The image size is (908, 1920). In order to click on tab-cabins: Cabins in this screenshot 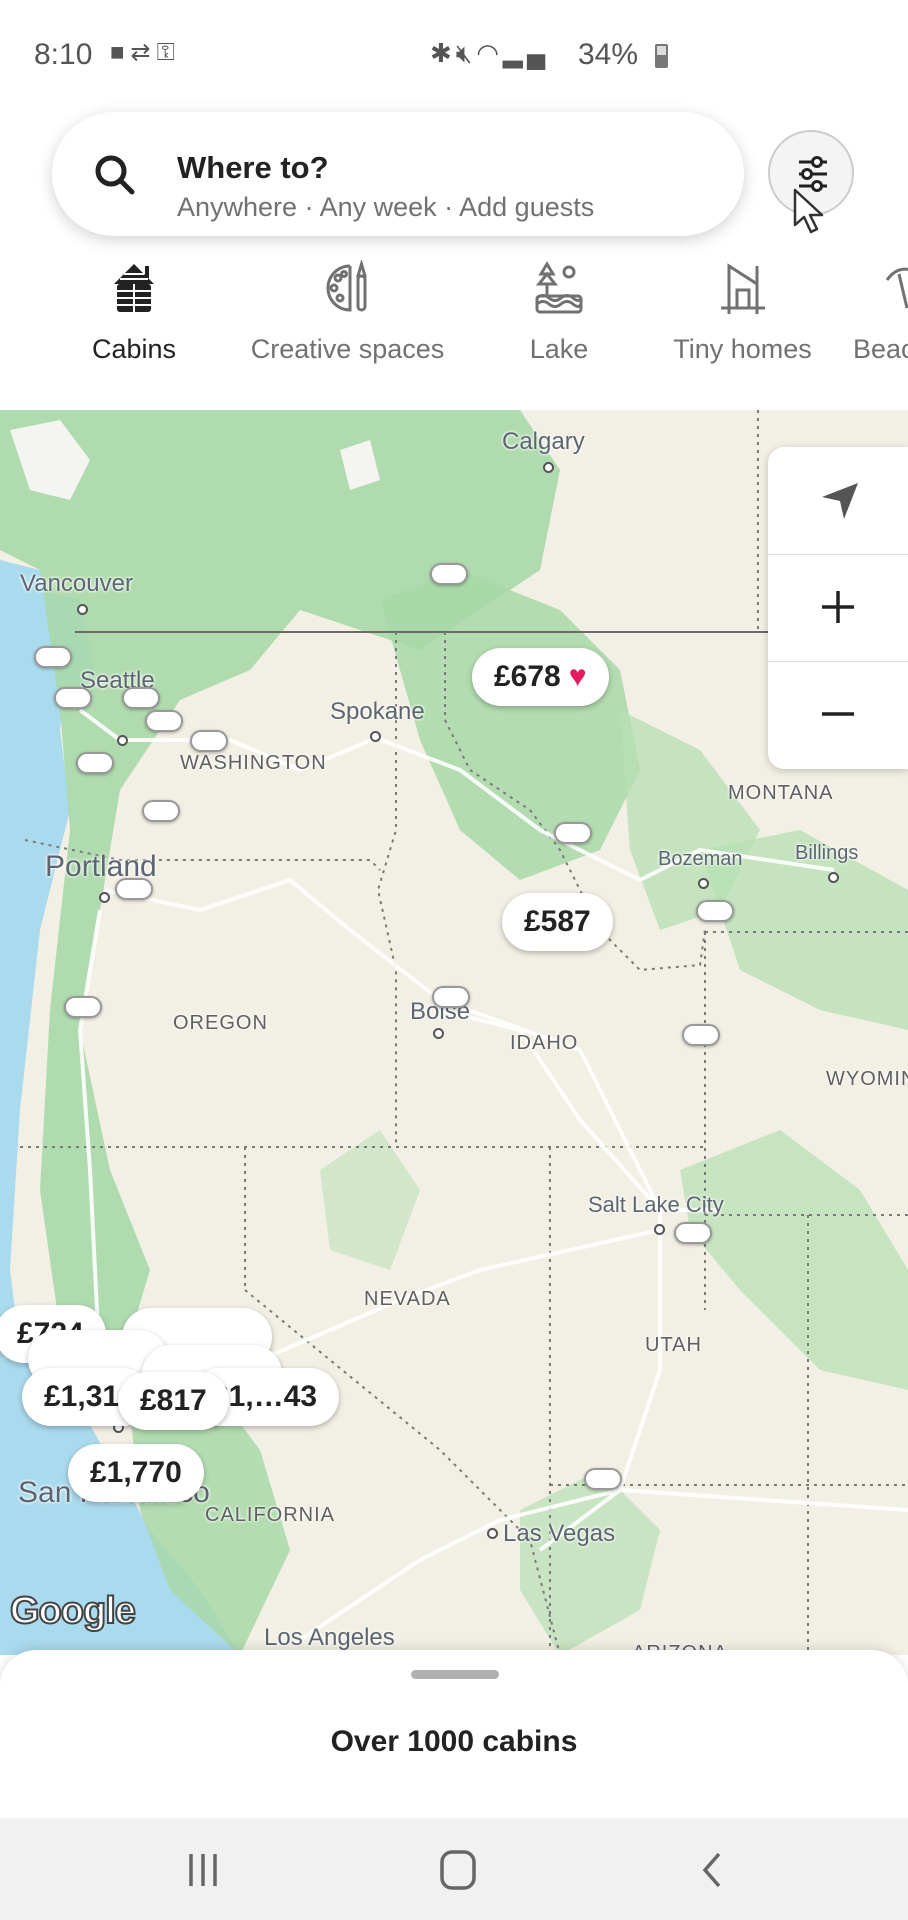, I will do `click(134, 337)`.